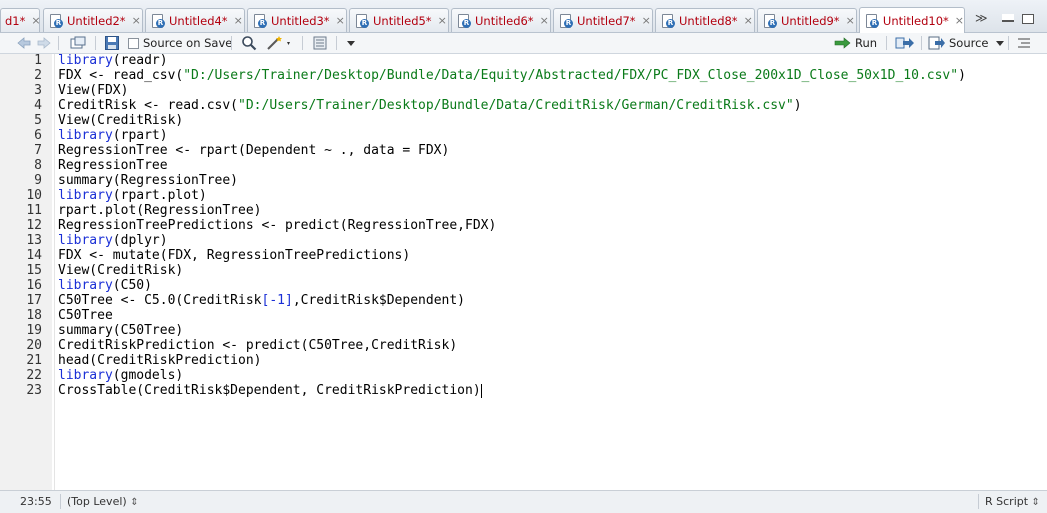 The image size is (1047, 513). I want to click on tab-10: R Untitled10* ×, so click(912, 20).